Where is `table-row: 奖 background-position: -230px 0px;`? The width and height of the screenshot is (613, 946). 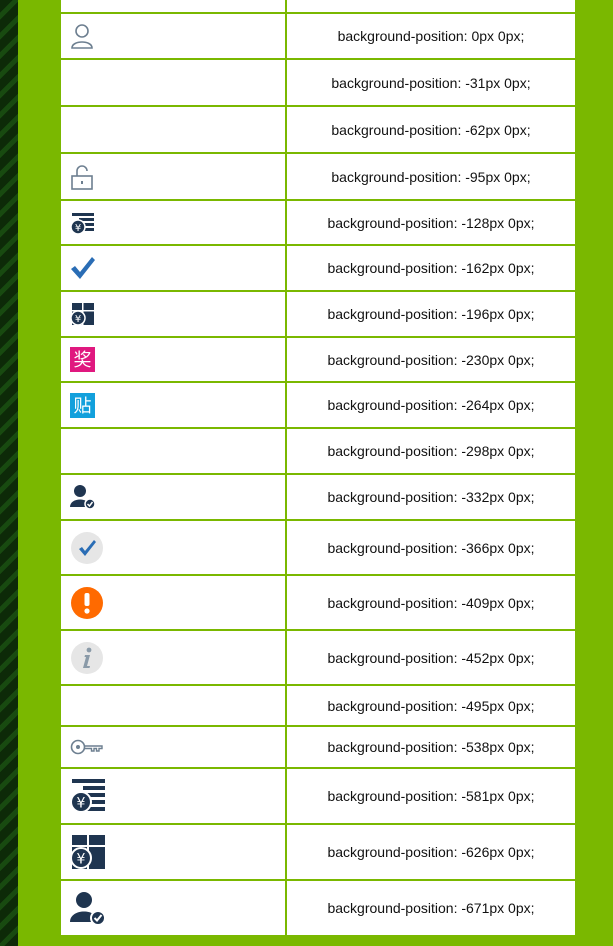 table-row: 奖 background-position: -230px 0px; is located at coordinates (318, 359).